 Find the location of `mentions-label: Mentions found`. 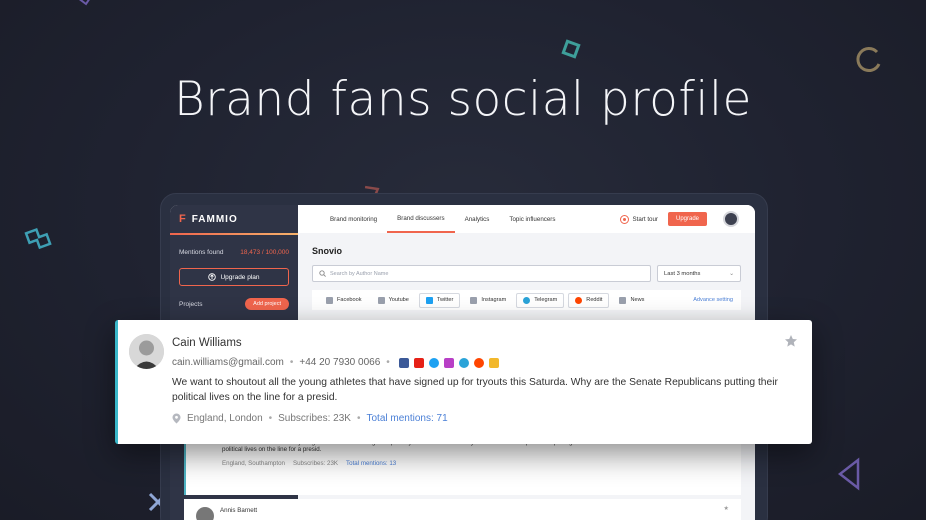

mentions-label: Mentions found is located at coordinates (201, 252).